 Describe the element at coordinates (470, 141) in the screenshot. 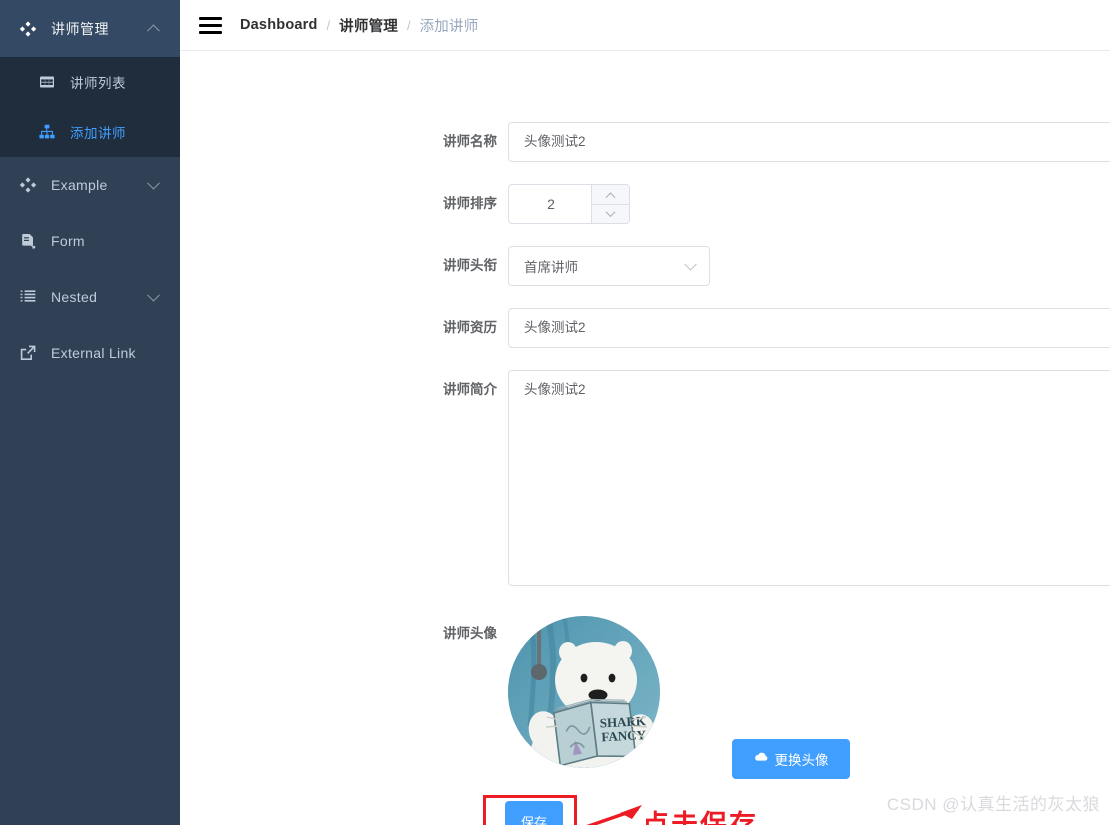

I see `label-teacher-name: 讲师名称` at that location.